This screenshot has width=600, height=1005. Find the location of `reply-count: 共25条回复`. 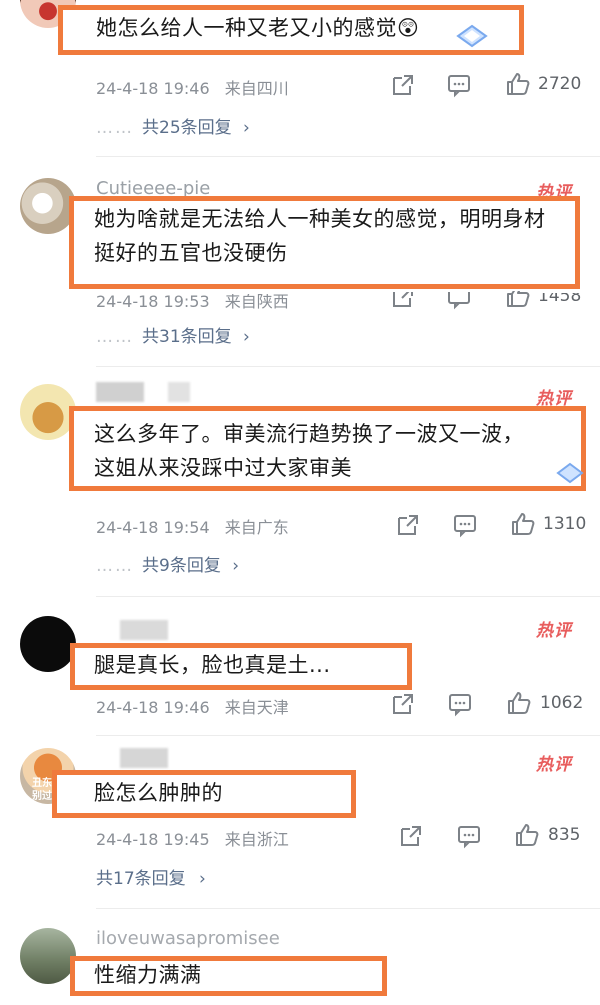

reply-count: 共25条回复 is located at coordinates (187, 128).